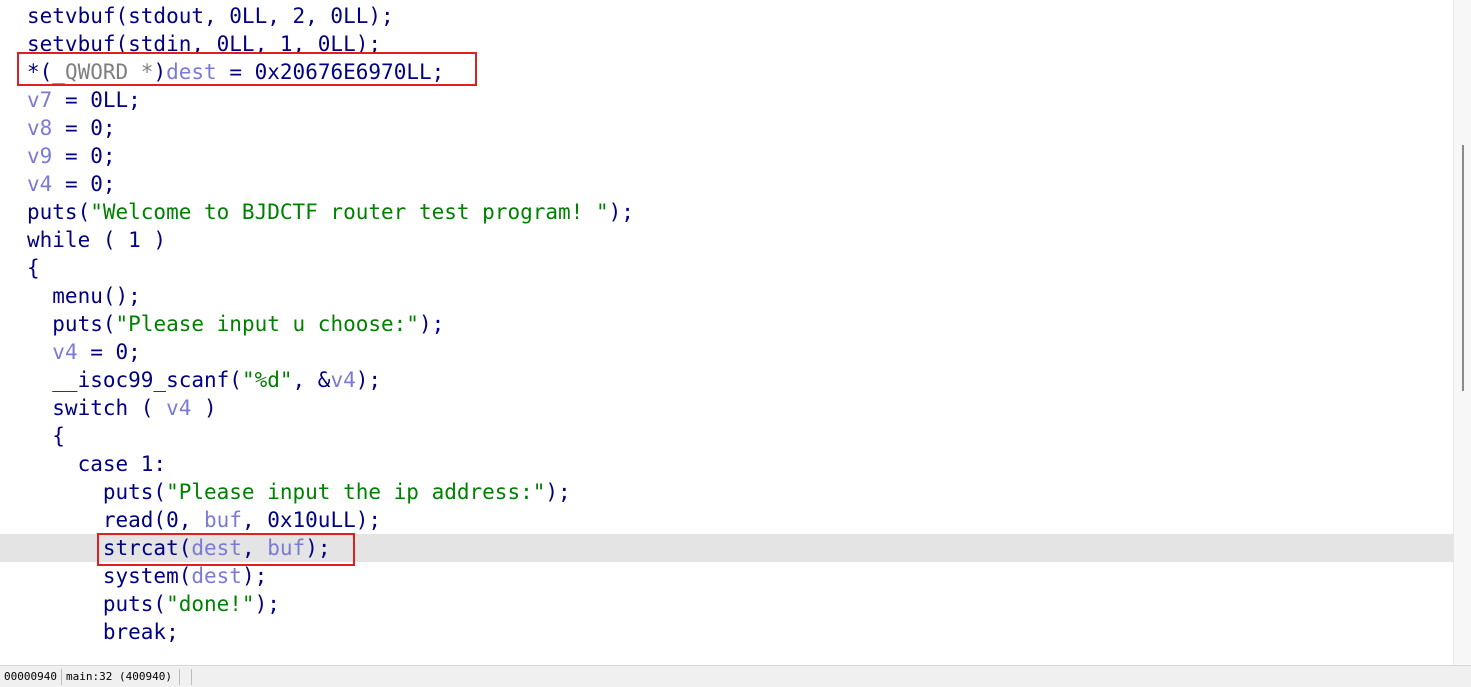  Describe the element at coordinates (726, 464) in the screenshot. I see `code-line: case 1:` at that location.